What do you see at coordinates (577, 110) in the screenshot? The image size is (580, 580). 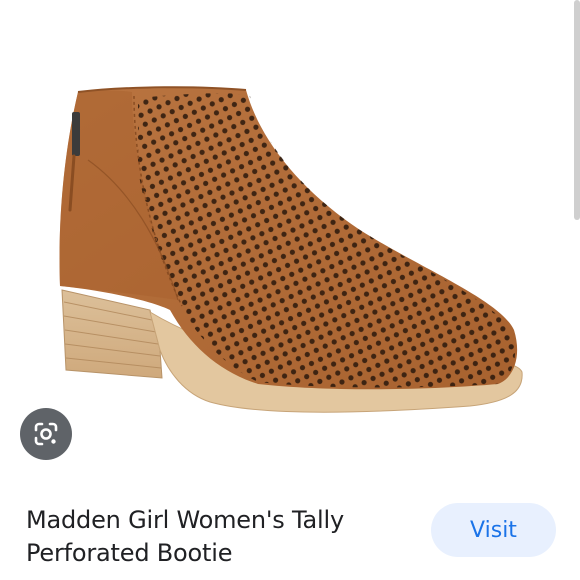 I see `scrollbar` at bounding box center [577, 110].